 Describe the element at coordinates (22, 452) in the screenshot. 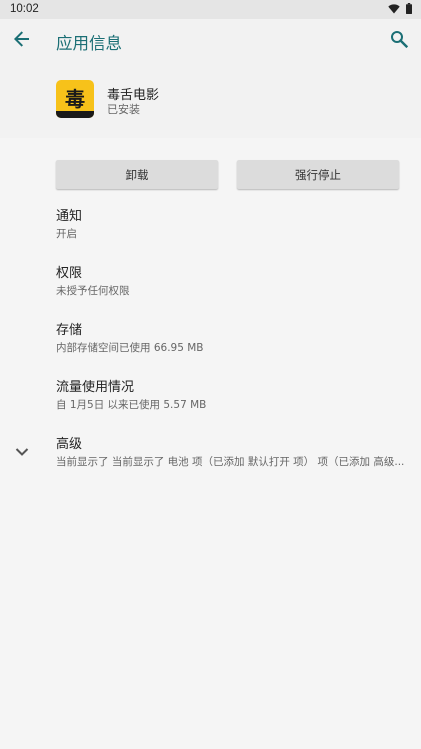

I see `chevron-down-icon` at that location.